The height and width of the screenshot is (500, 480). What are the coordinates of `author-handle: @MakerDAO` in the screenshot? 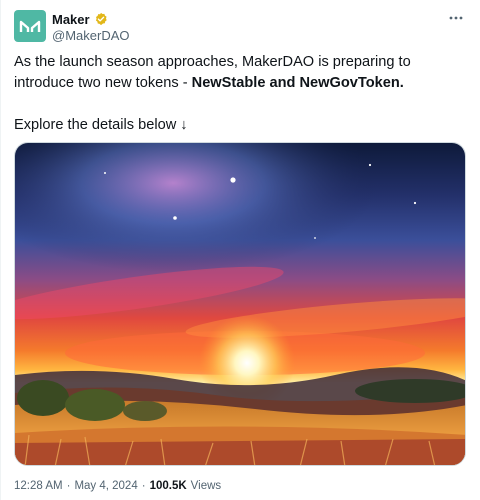 It's located at (91, 35).